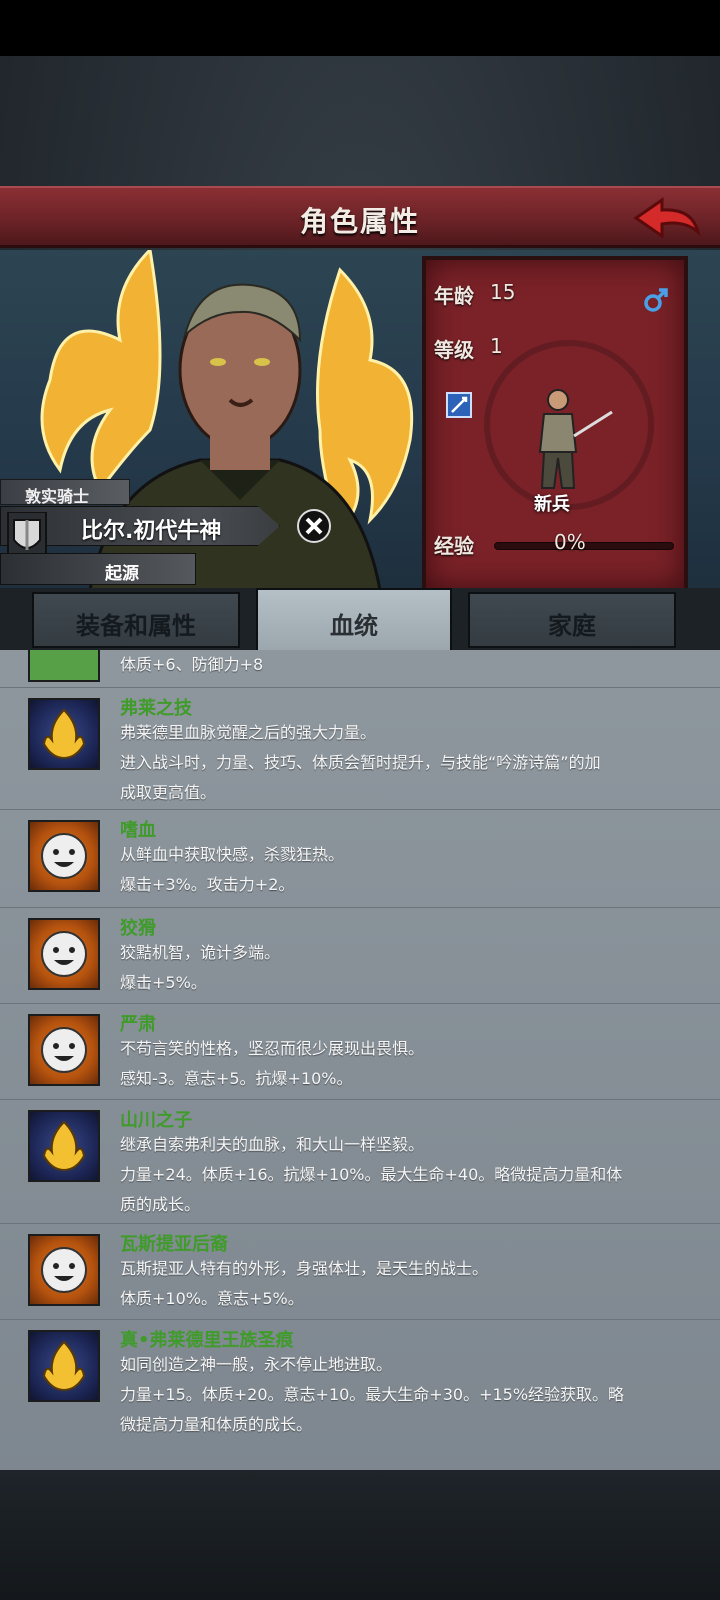  What do you see at coordinates (151, 531) in the screenshot?
I see `character-name: 比尔.初代牛神` at bounding box center [151, 531].